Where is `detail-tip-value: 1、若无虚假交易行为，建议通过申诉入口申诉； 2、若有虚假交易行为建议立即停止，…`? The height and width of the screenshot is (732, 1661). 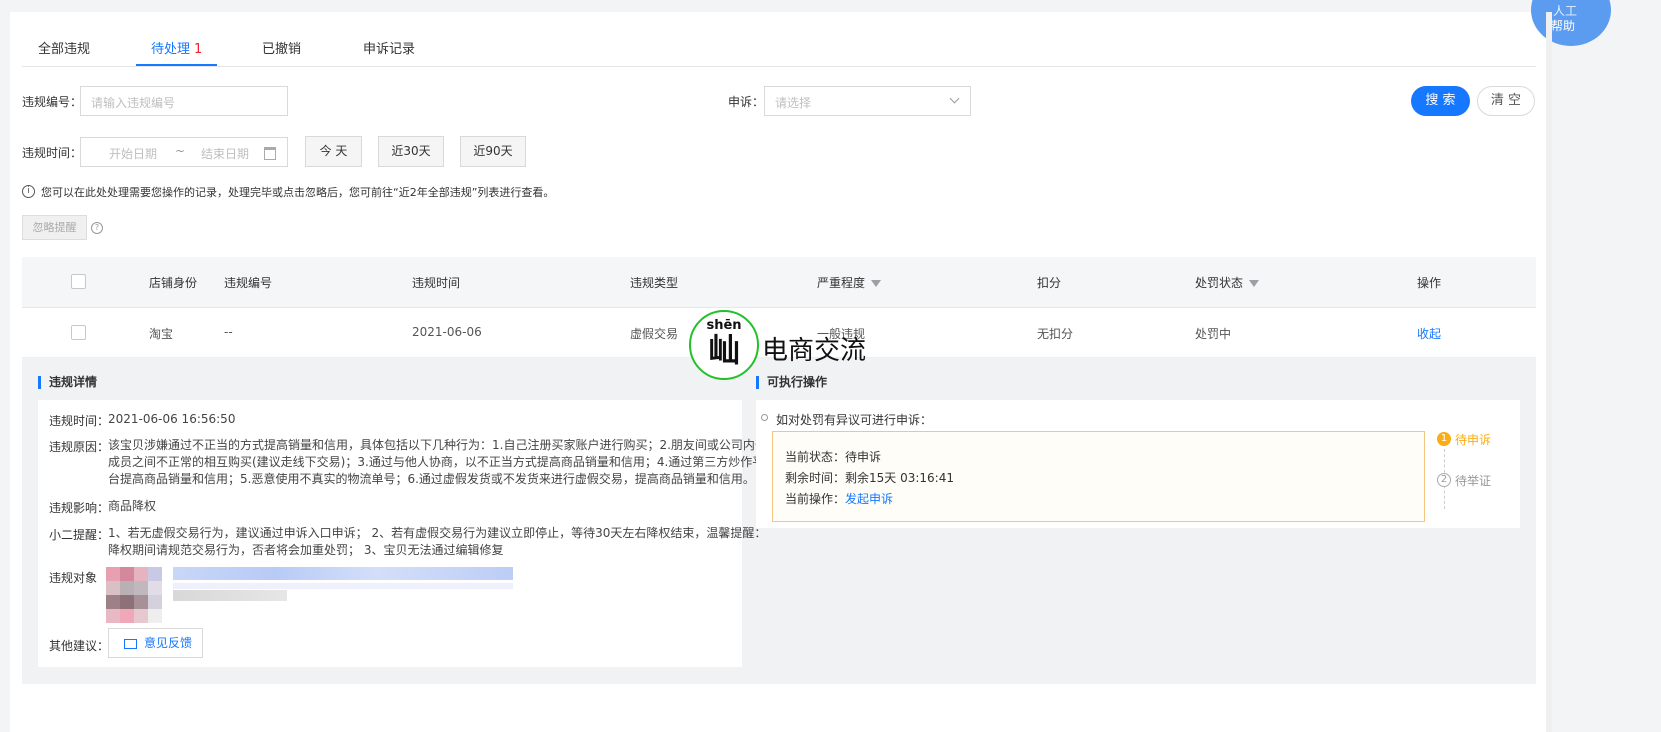
detail-tip-value: 1、若无虚假交易行为，建议通过申诉入口申诉； 2、若有虚假交易行为建议立即停止，… is located at coordinates (437, 541).